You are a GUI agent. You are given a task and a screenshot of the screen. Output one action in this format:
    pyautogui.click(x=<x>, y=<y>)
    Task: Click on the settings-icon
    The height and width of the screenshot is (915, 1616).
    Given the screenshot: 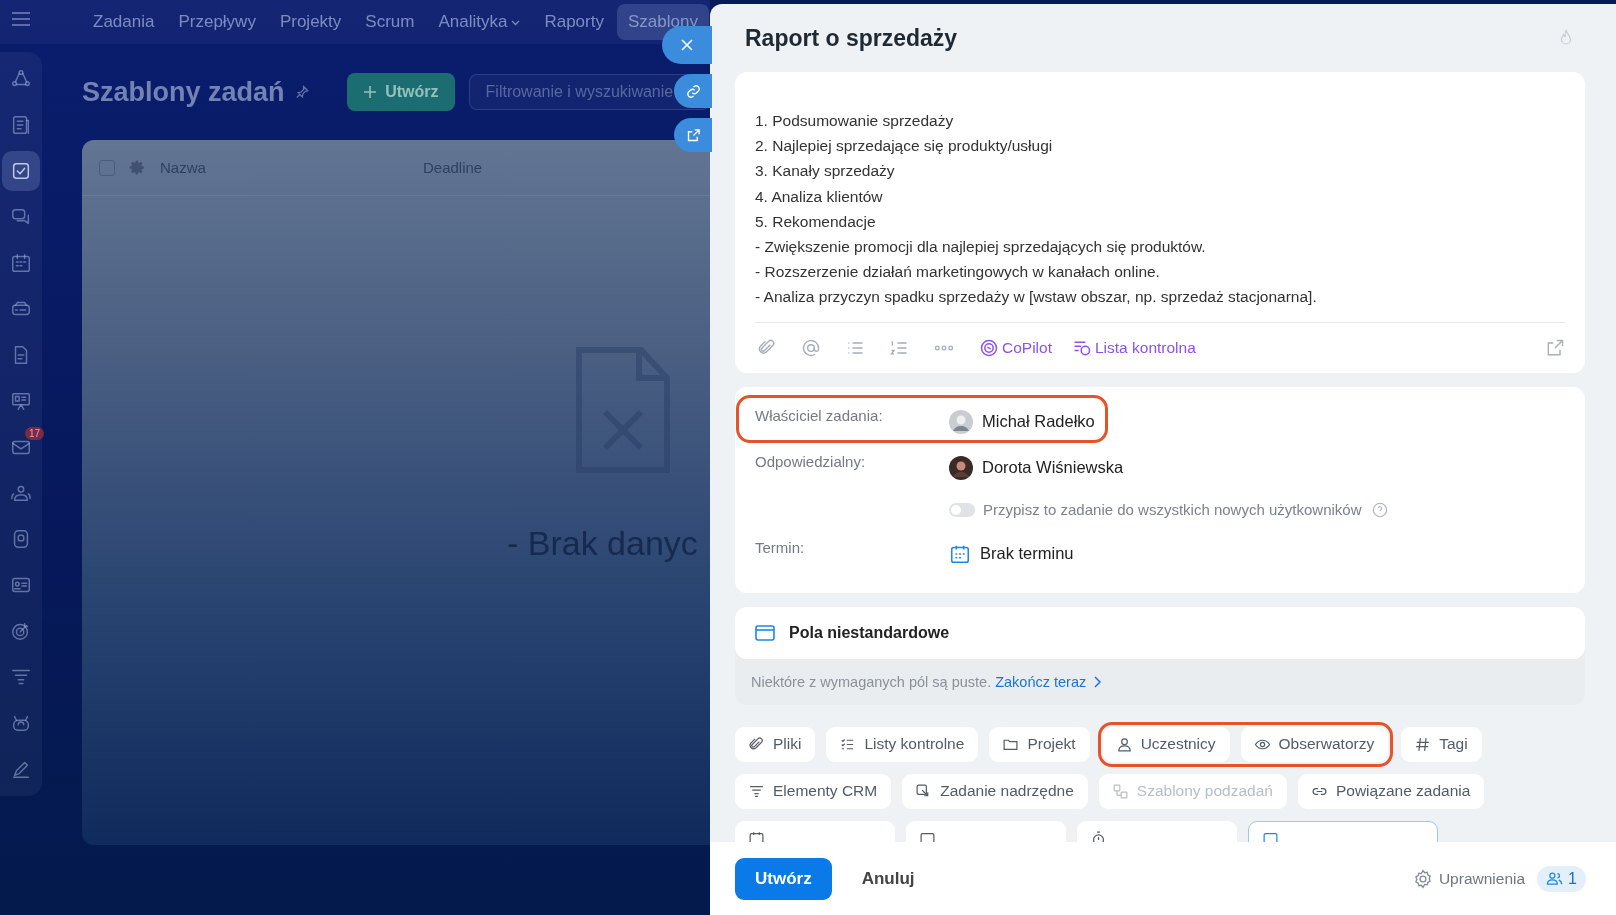 What is the action you would take?
    pyautogui.click(x=137, y=167)
    